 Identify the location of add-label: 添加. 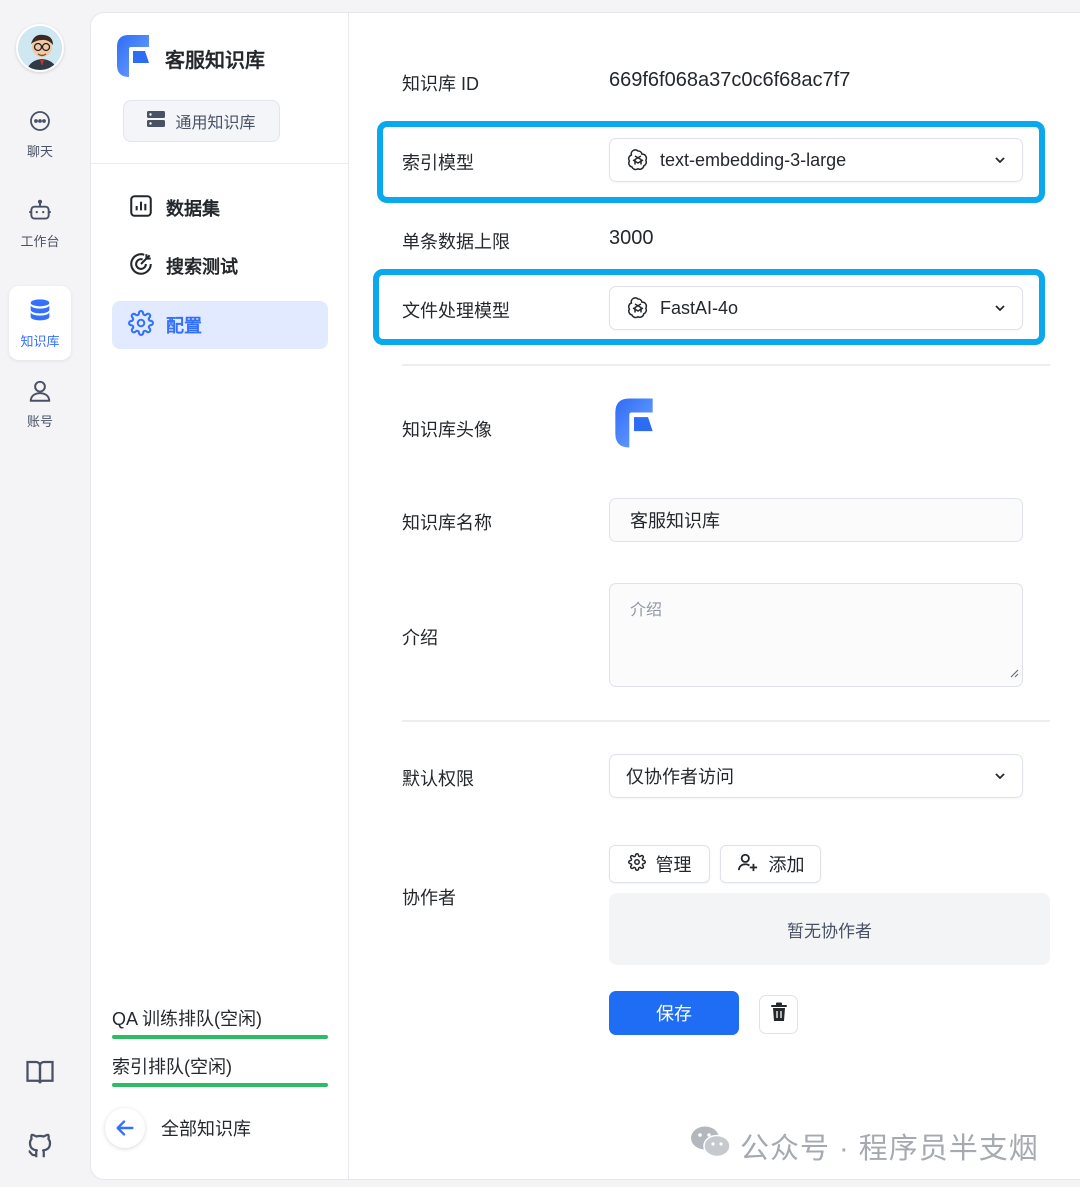
(786, 865).